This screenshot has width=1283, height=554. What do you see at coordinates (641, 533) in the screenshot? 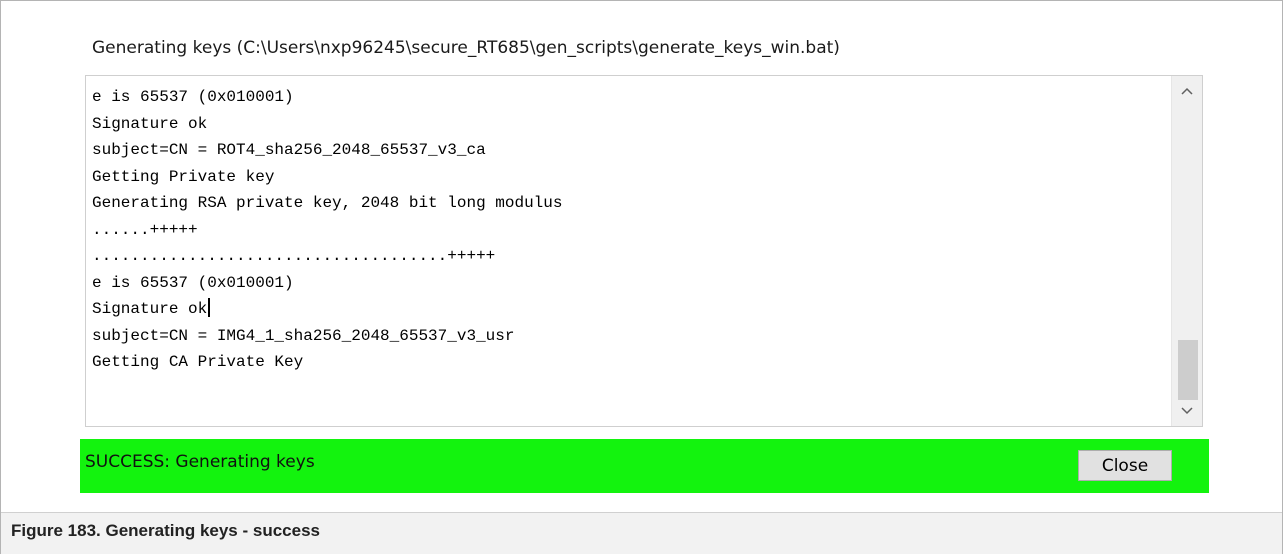
I see `figure-caption: Figure 183. Generating keys - success` at bounding box center [641, 533].